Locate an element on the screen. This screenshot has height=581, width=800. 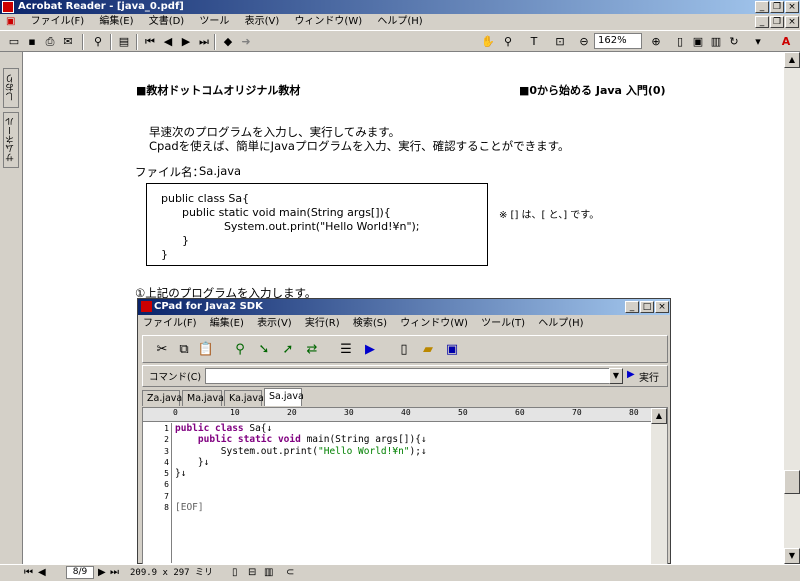
first-page-icon: ⏮ is located at coordinates (150, 42).